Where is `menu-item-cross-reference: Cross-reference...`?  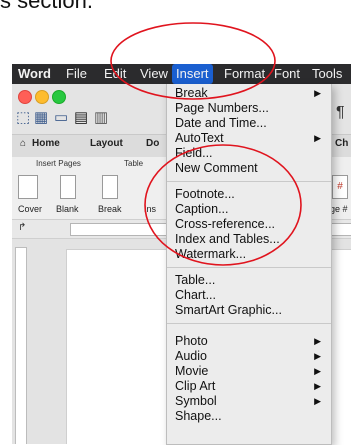 menu-item-cross-reference: Cross-reference... is located at coordinates (249, 224).